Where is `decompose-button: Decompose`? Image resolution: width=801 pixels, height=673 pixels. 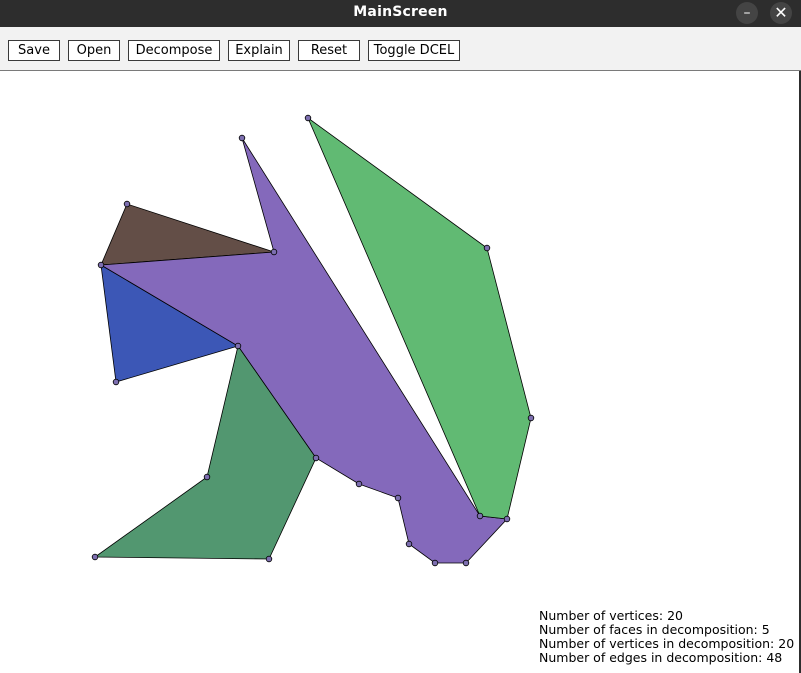
decompose-button: Decompose is located at coordinates (174, 50).